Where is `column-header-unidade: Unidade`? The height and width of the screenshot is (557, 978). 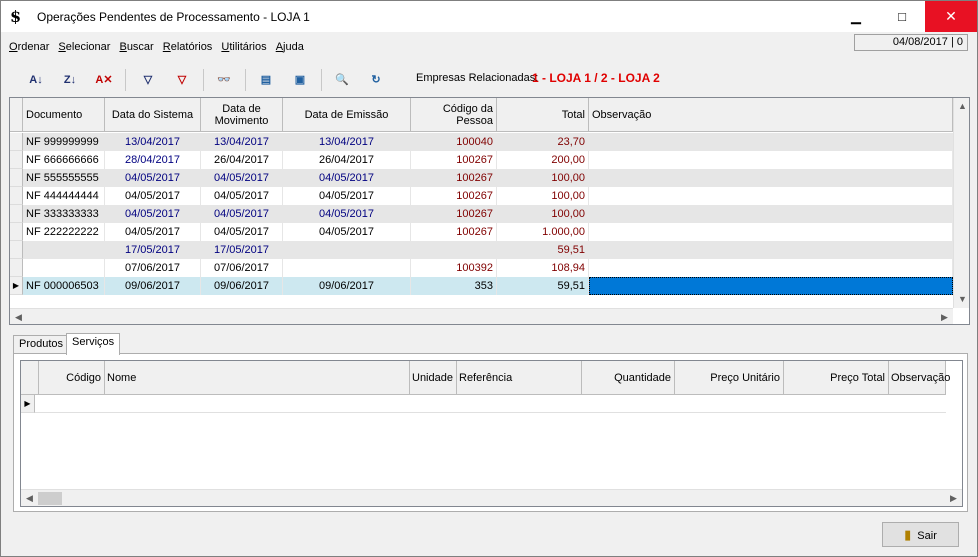 column-header-unidade: Unidade is located at coordinates (433, 378).